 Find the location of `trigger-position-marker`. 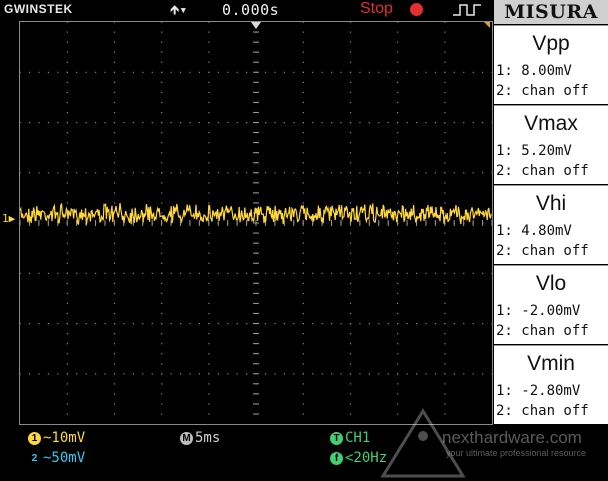

trigger-position-marker is located at coordinates (256, 25).